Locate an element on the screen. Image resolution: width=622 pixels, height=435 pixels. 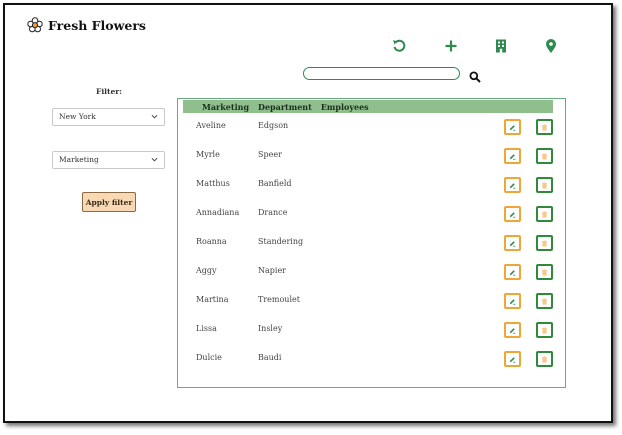
flower-icon is located at coordinates (35, 25).